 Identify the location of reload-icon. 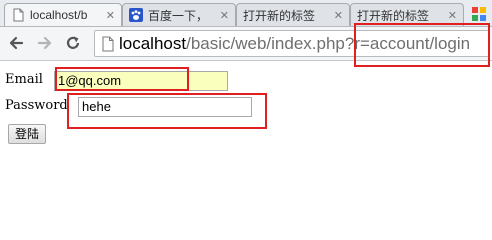
(73, 43).